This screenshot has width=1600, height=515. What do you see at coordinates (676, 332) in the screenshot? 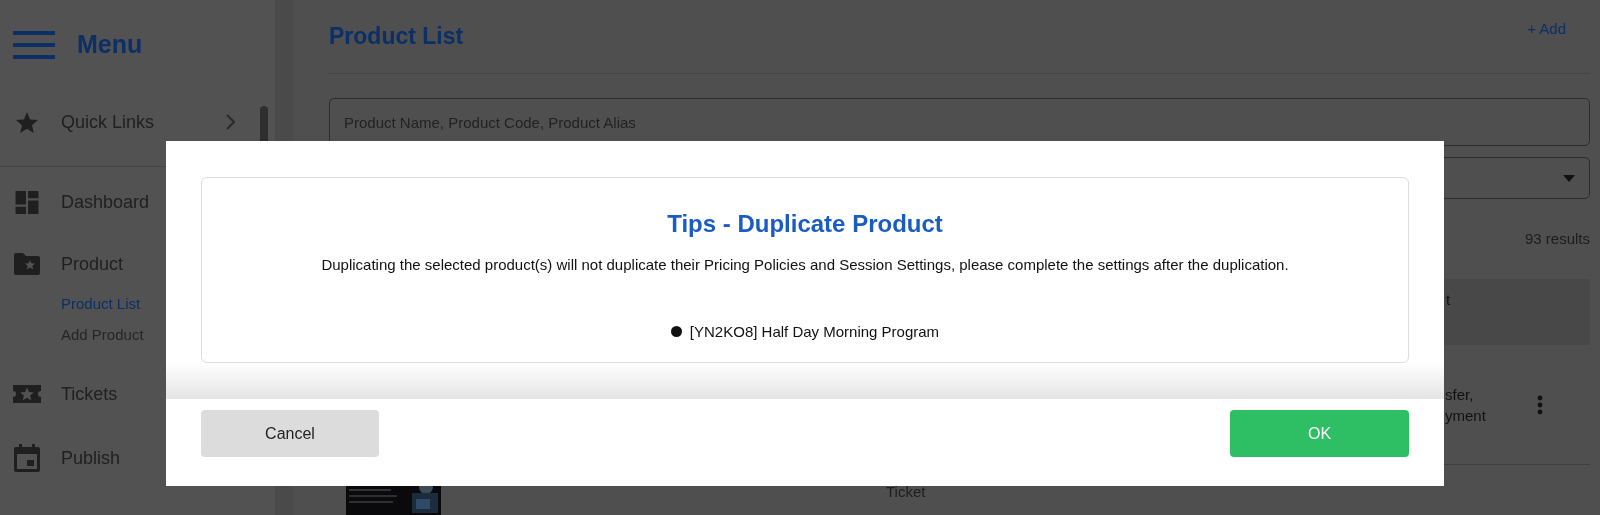
I see `bullet-icon` at bounding box center [676, 332].